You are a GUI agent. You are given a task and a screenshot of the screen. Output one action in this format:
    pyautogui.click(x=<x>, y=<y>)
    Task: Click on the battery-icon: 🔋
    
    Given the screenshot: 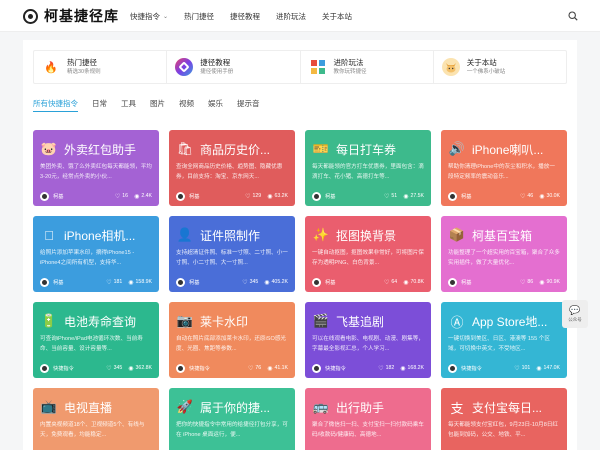 What is the action you would take?
    pyautogui.click(x=49, y=320)
    